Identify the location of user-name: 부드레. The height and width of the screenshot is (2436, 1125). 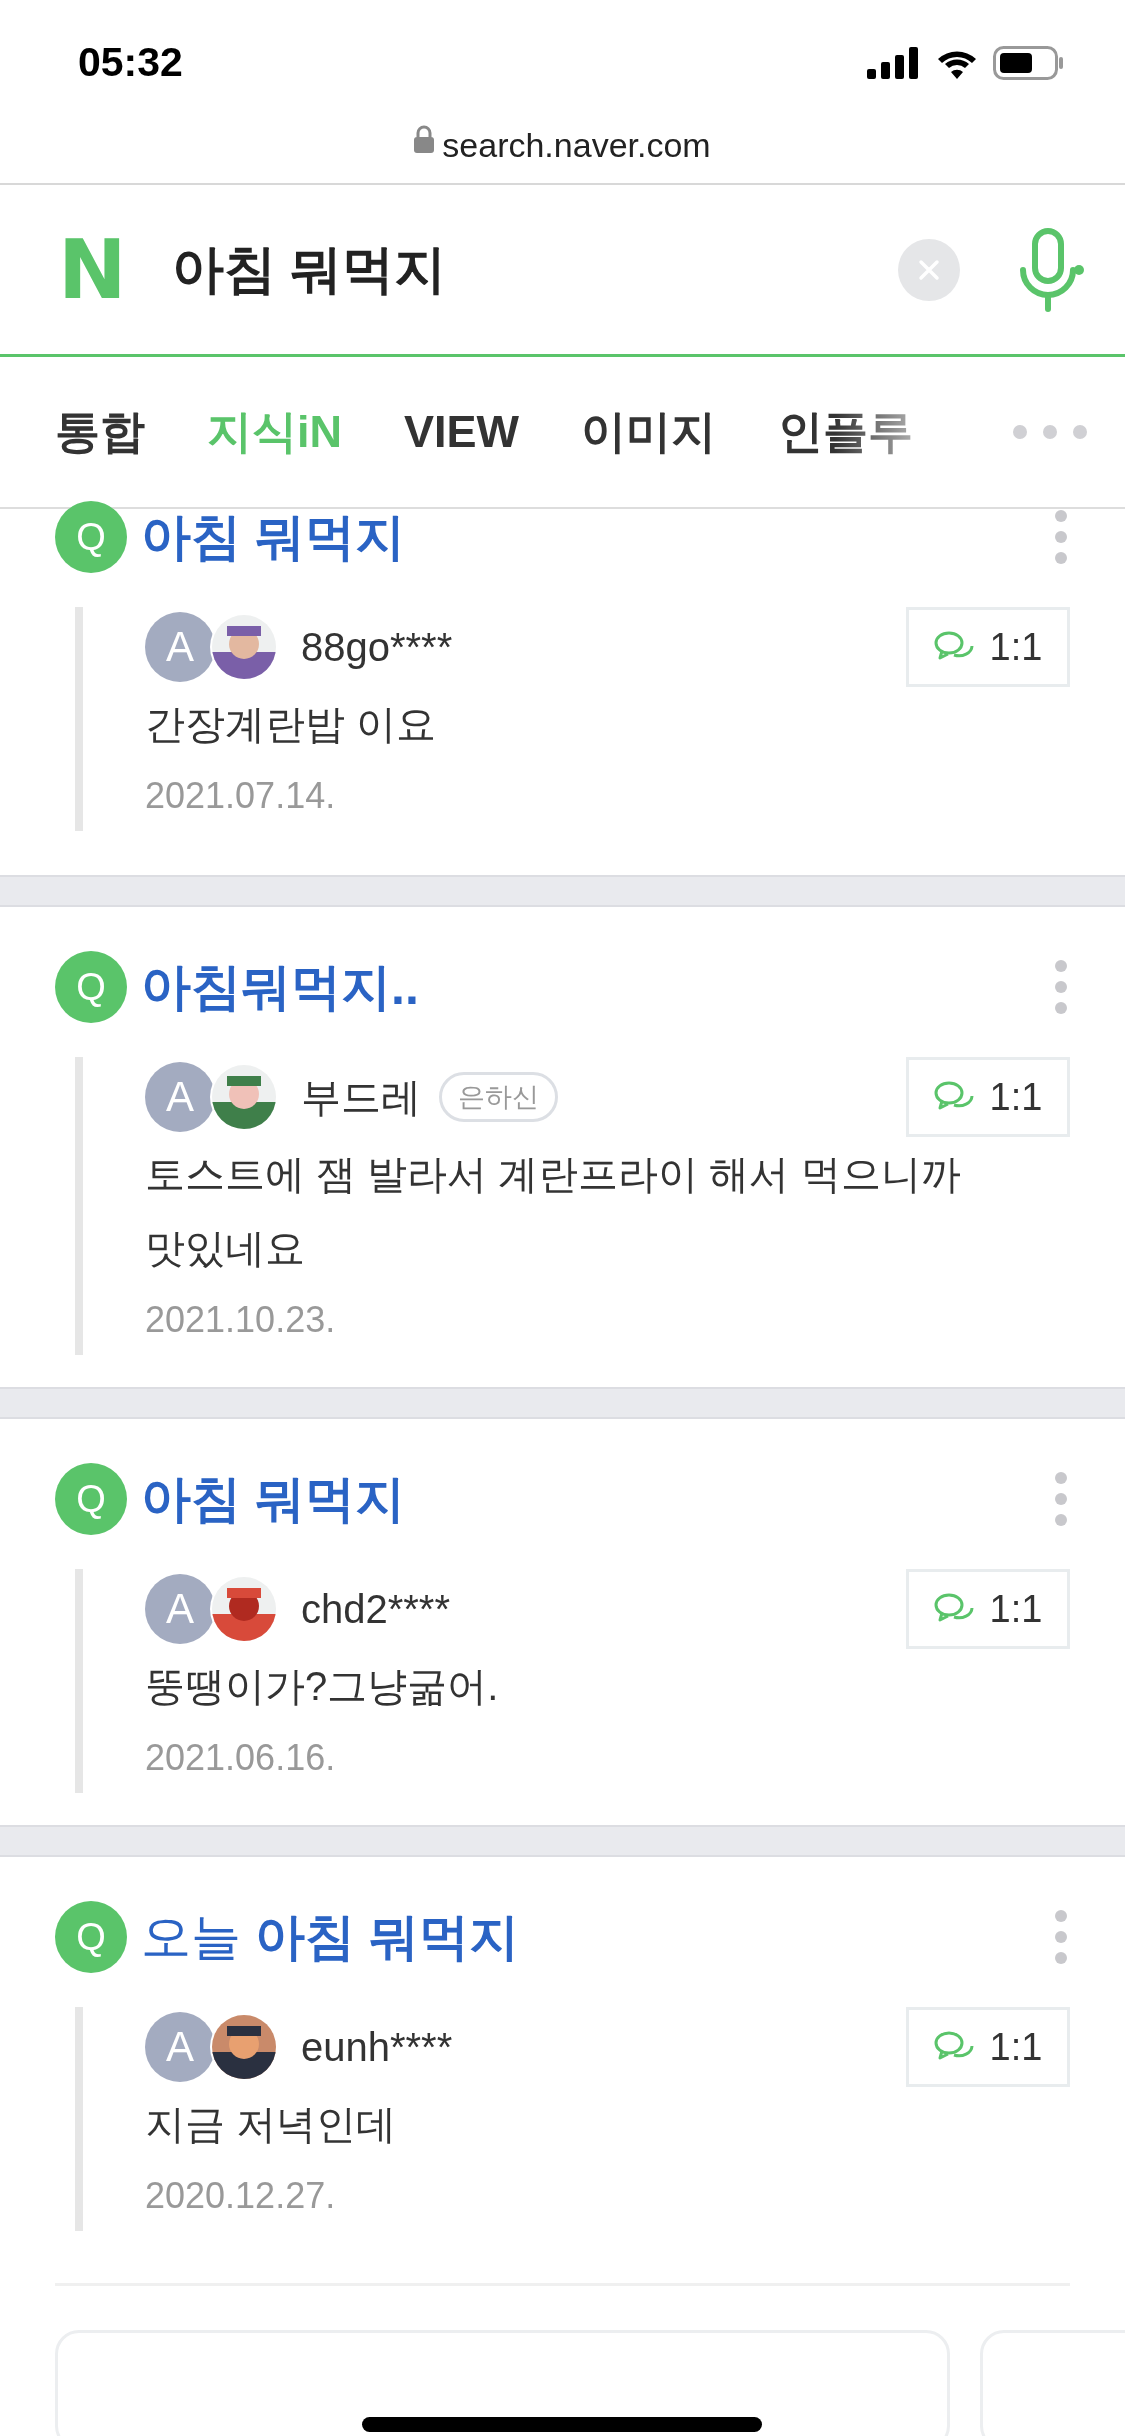
(361, 1097).